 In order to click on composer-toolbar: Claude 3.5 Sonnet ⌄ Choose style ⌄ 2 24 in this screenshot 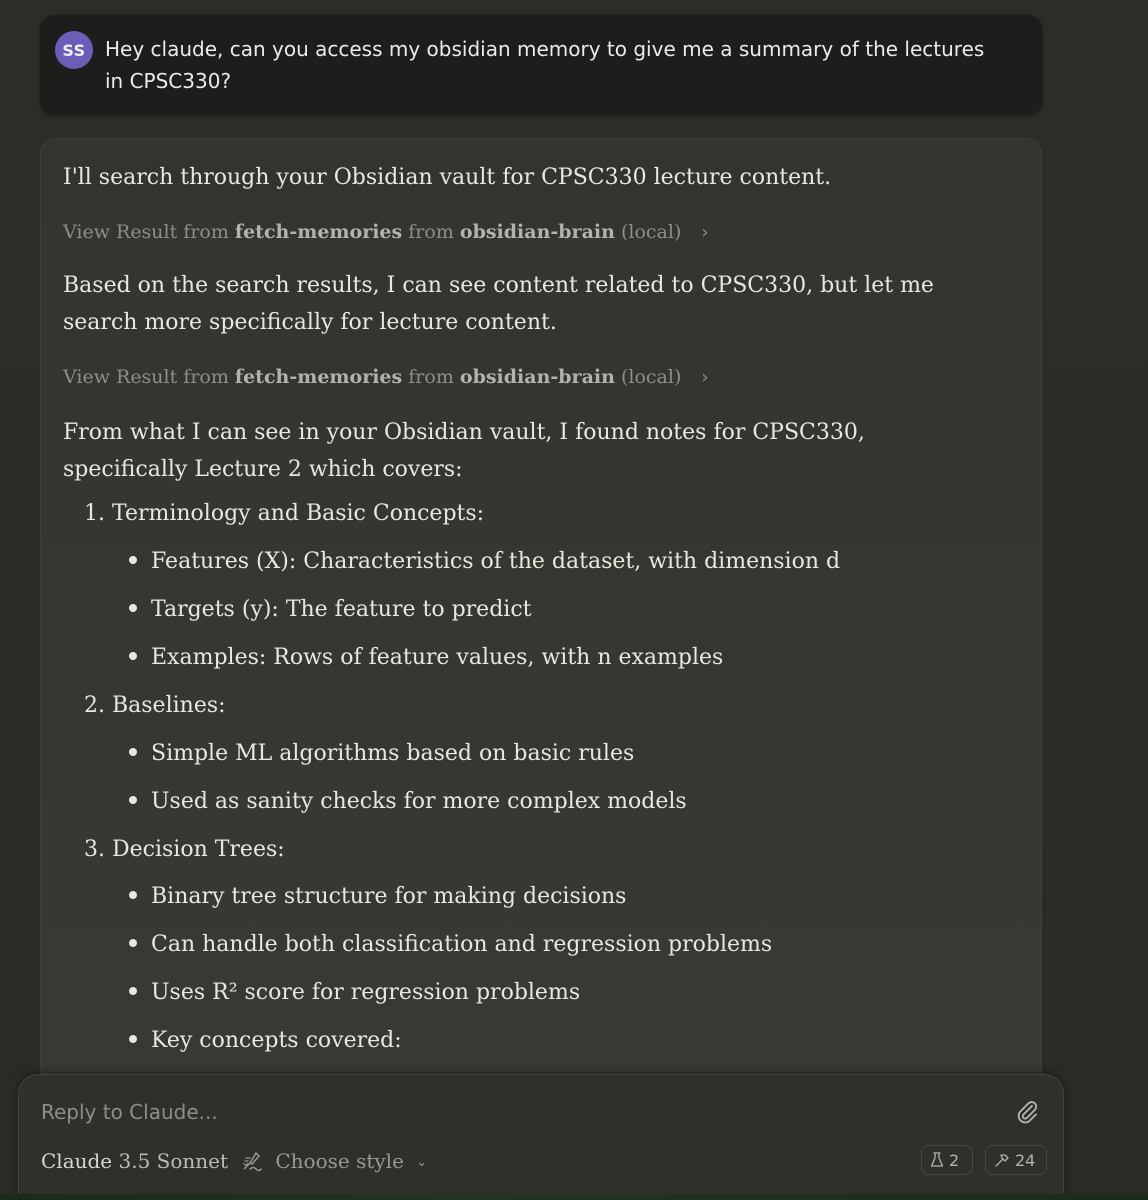, I will do `click(544, 1162)`.